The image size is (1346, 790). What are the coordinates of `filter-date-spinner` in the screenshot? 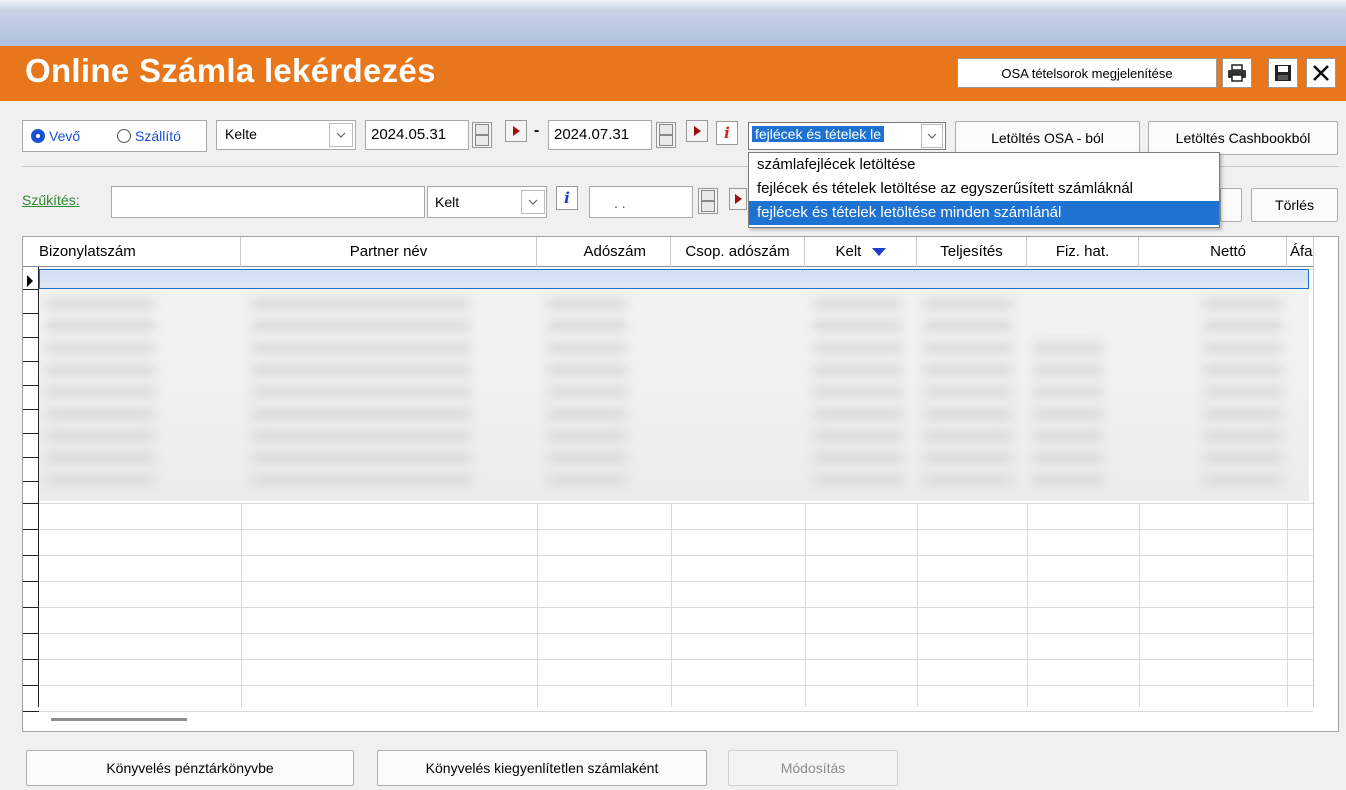 It's located at (708, 201).